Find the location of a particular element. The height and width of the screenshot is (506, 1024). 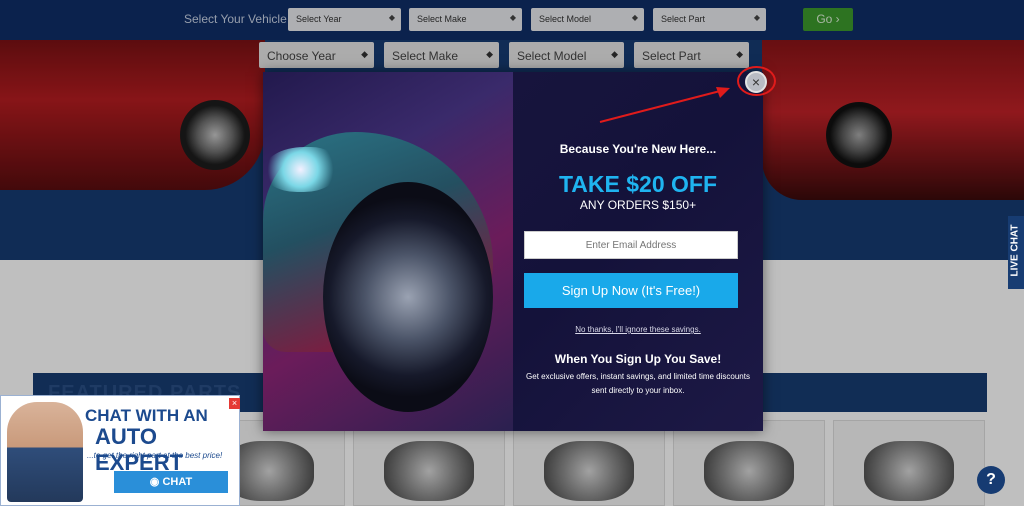

chat-headline-2: AUTO EXPERT is located at coordinates (139, 449).